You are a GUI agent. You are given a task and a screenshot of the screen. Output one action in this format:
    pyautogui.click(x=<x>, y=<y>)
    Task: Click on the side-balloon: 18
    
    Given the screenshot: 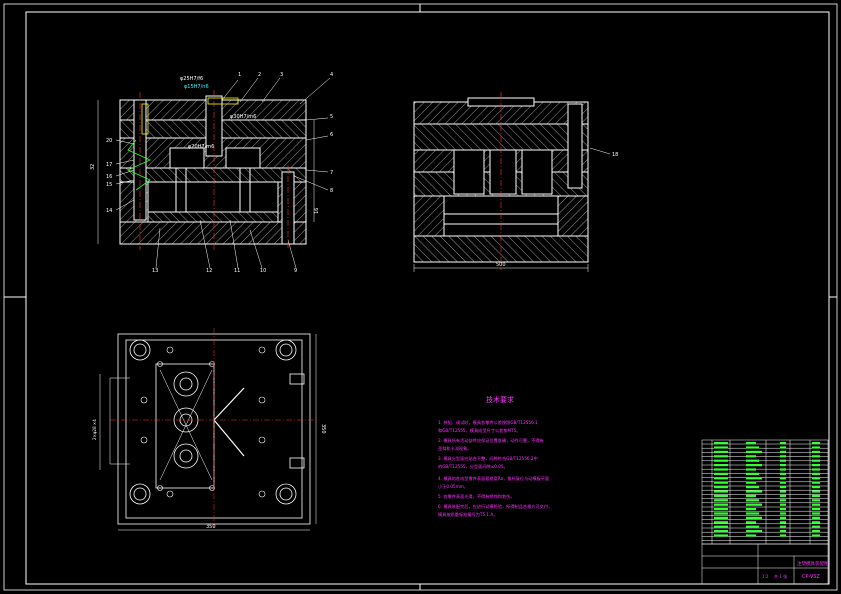 What is the action you would take?
    pyautogui.click(x=615, y=155)
    